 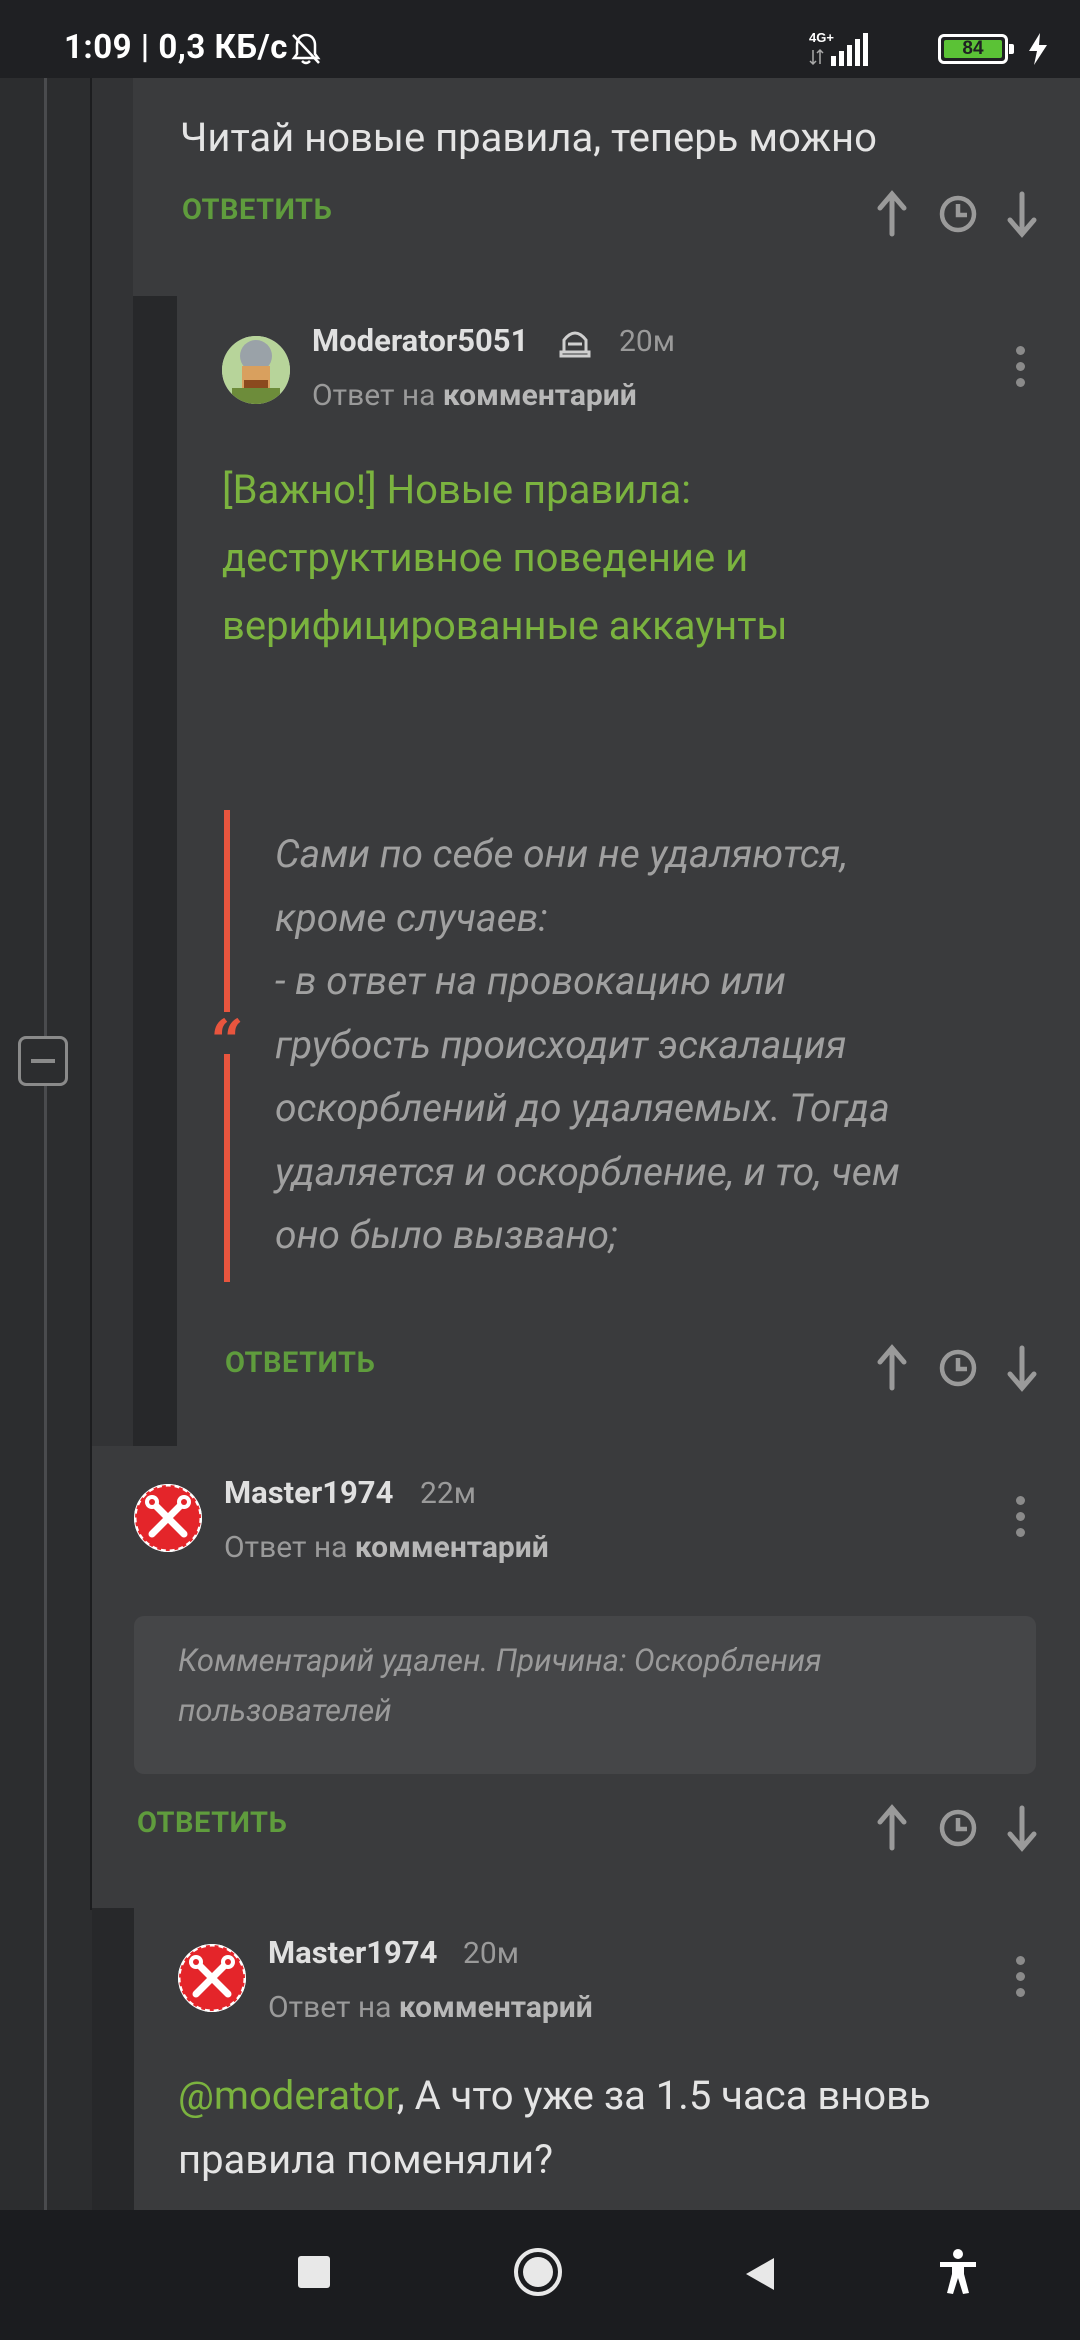 I want to click on moderator-badge-icon, so click(x=575, y=344).